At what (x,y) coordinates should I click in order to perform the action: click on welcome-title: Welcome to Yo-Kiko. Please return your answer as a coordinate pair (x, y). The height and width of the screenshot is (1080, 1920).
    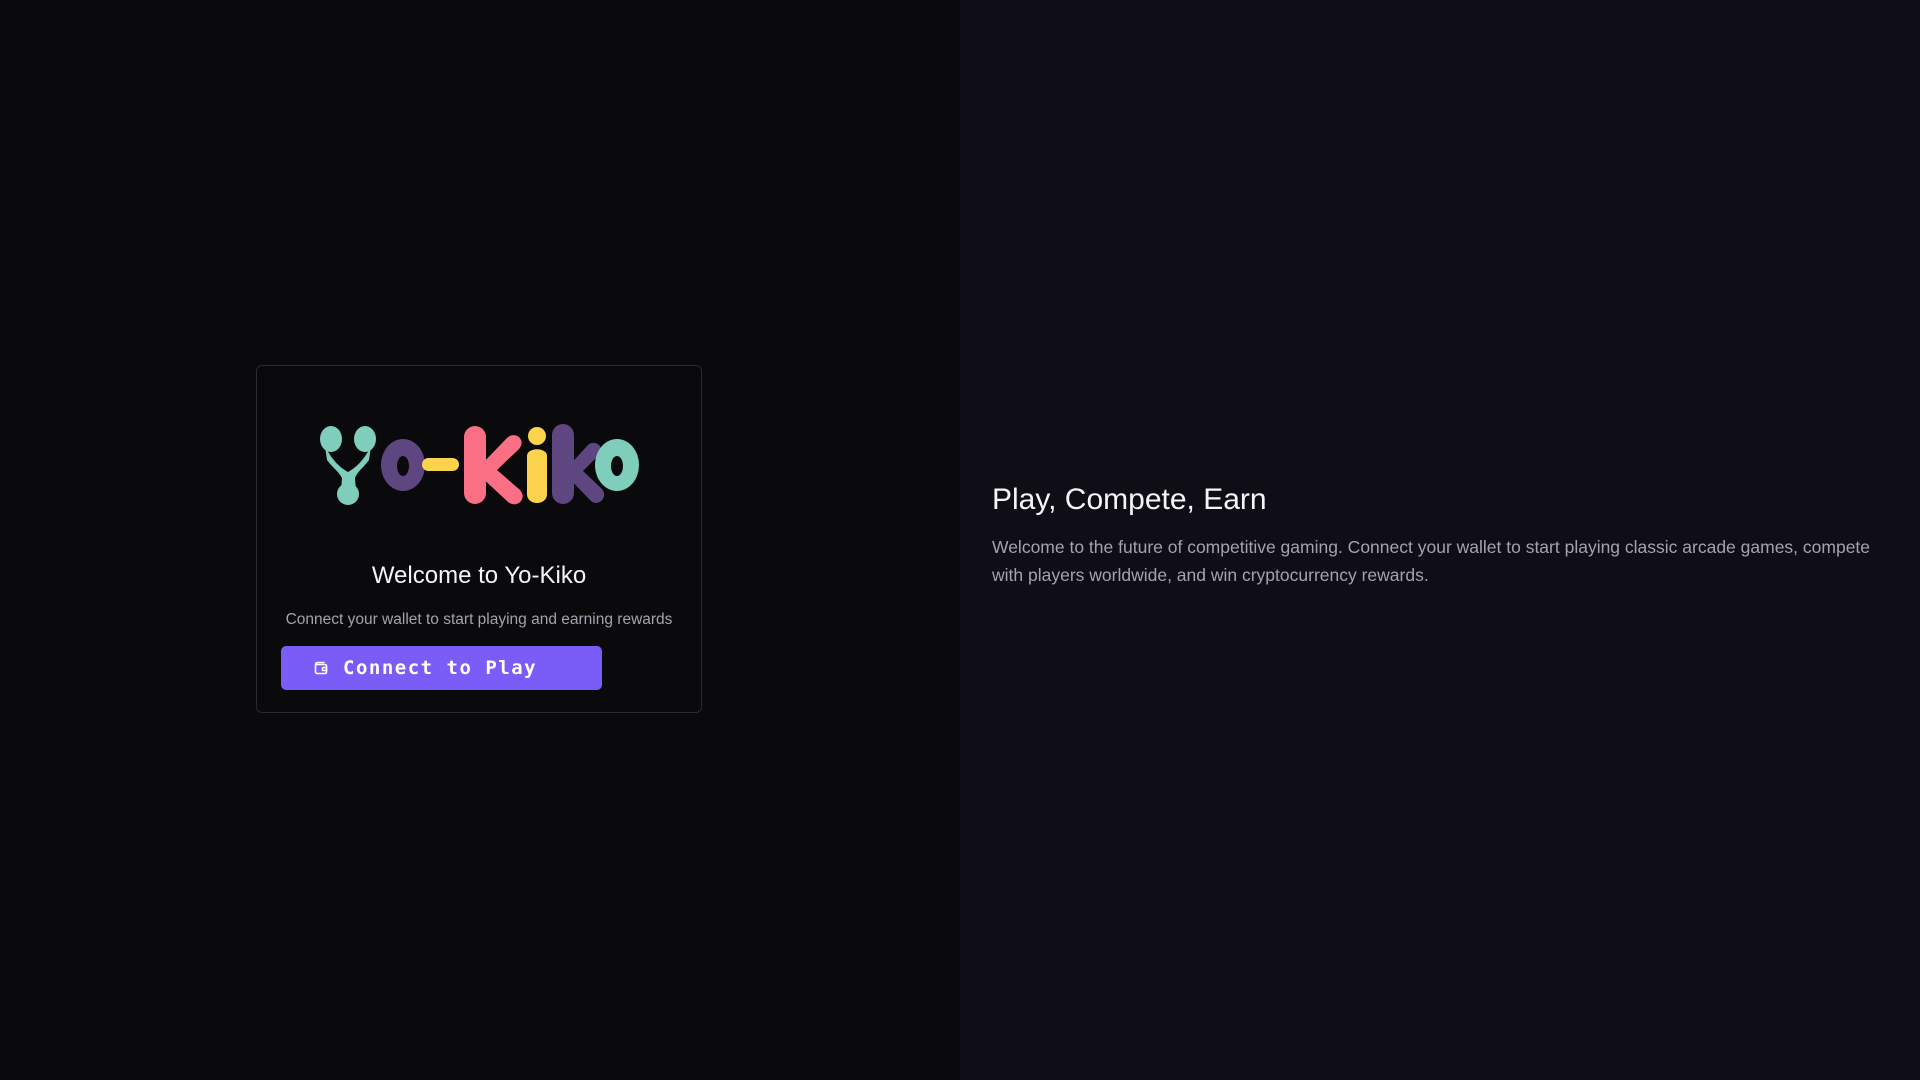
    Looking at the image, I should click on (479, 575).